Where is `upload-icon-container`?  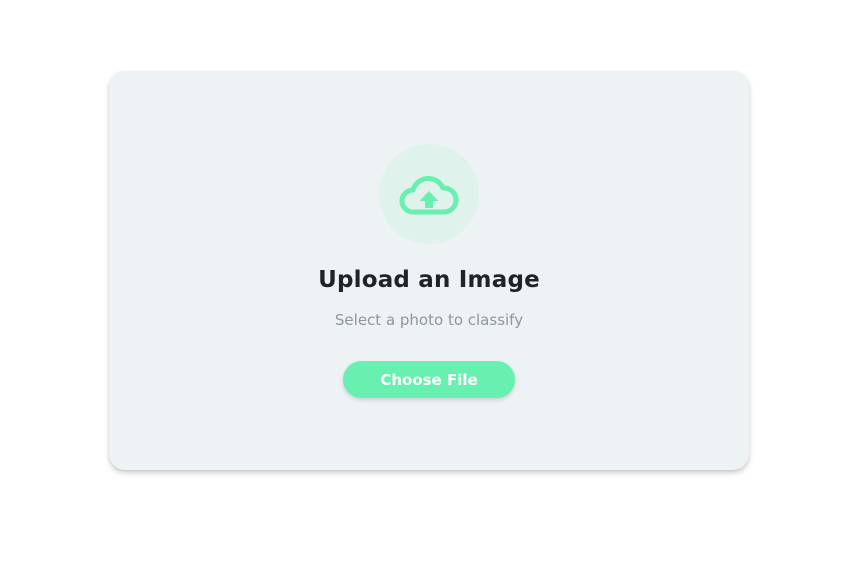 upload-icon-container is located at coordinates (429, 194).